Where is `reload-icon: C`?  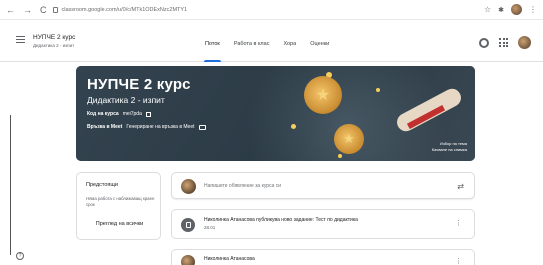 reload-icon: C is located at coordinates (43, 10).